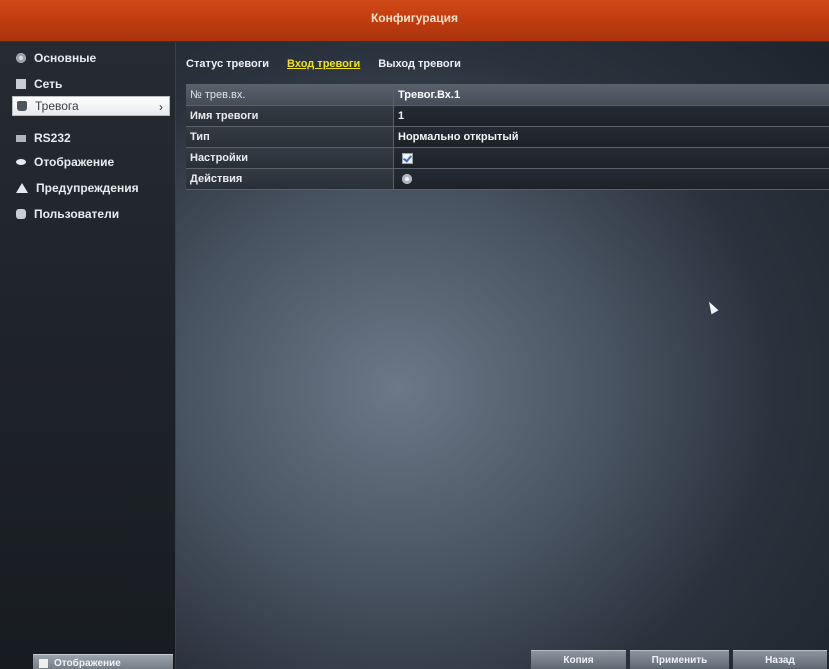  What do you see at coordinates (43, 663) in the screenshot?
I see `home-icon` at bounding box center [43, 663].